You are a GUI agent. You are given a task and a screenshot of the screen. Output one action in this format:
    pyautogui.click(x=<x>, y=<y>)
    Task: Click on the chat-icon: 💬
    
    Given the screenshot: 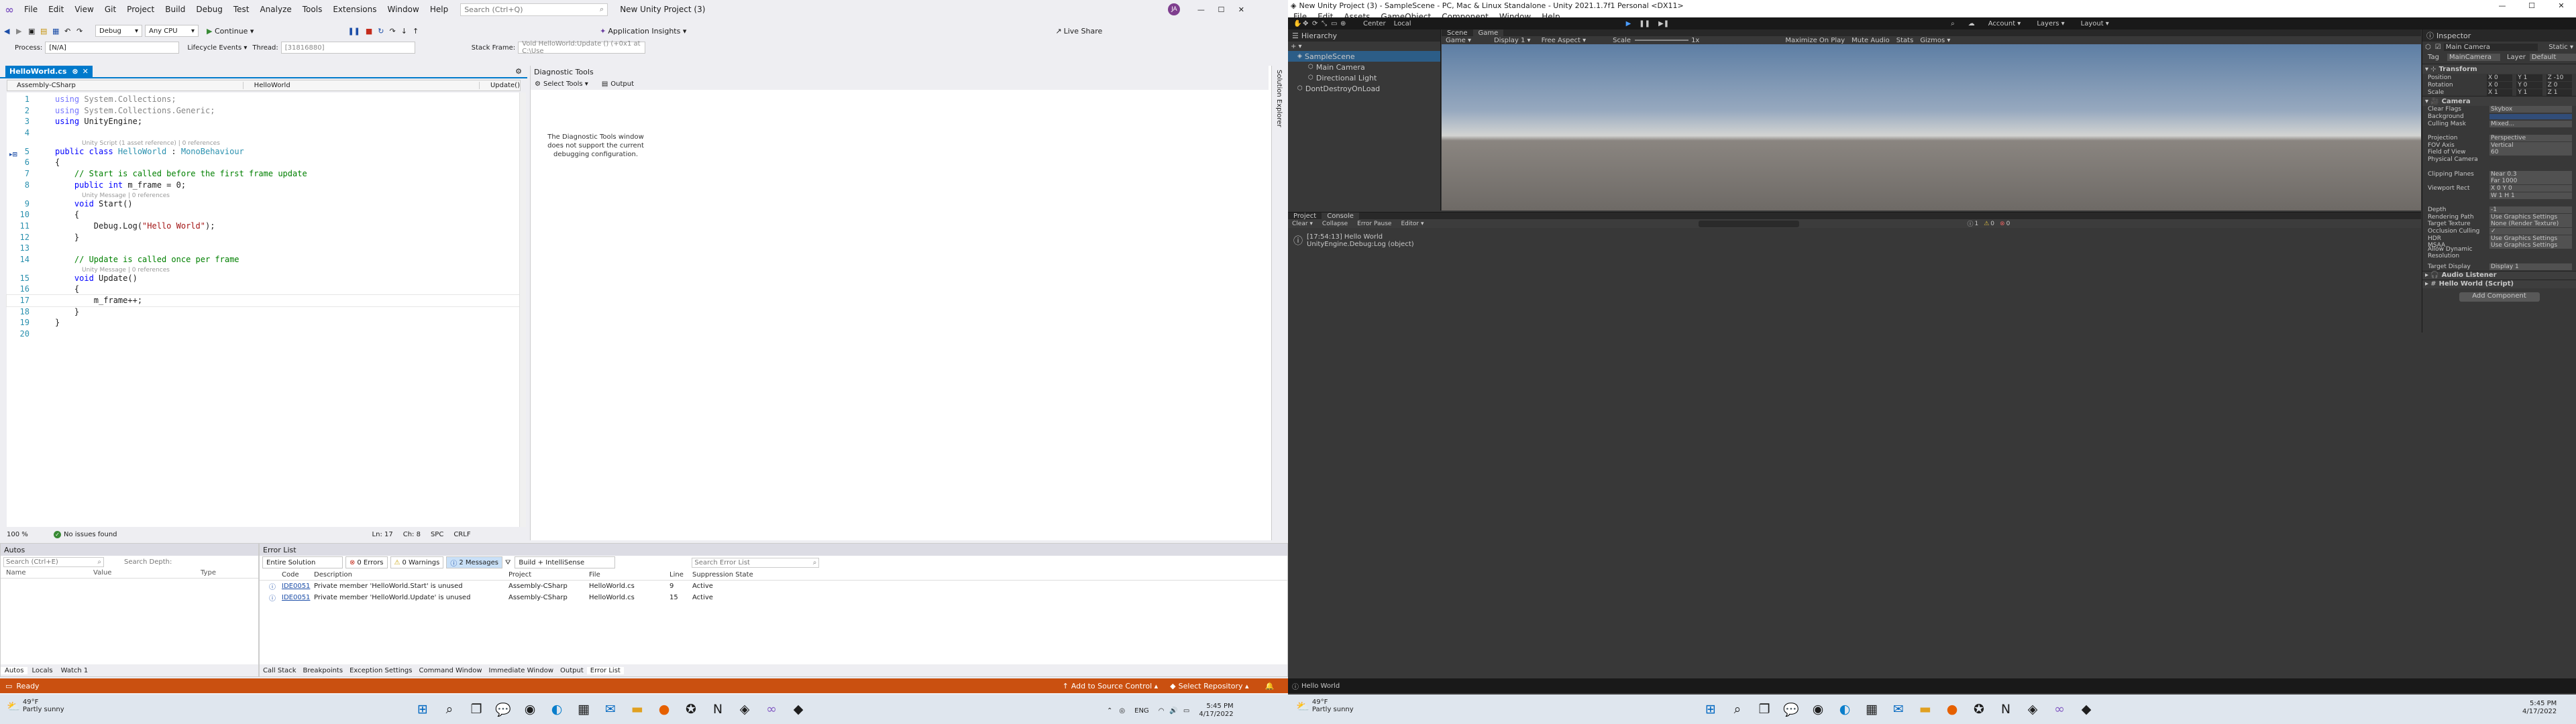 What is the action you would take?
    pyautogui.click(x=1791, y=710)
    